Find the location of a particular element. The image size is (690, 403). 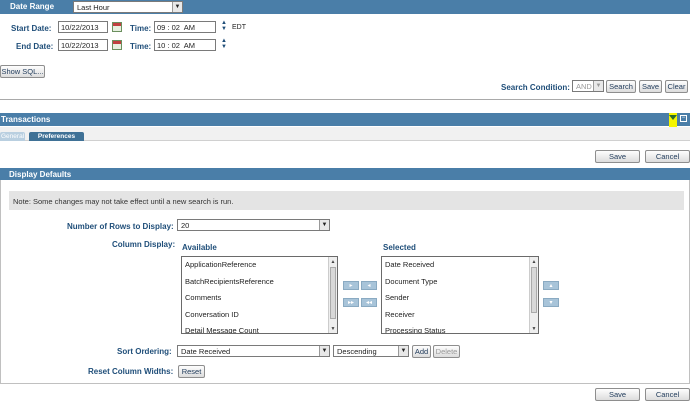

end-date-input: 10/22/2013 is located at coordinates (83, 45).